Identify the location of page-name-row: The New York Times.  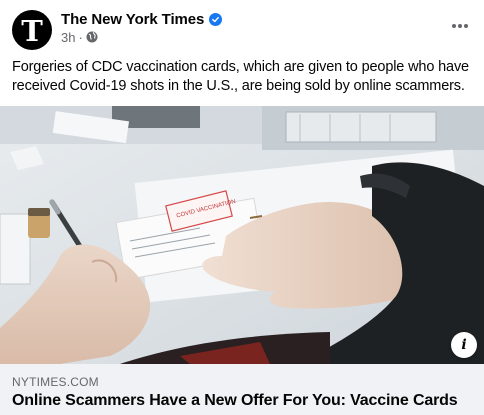
(142, 19).